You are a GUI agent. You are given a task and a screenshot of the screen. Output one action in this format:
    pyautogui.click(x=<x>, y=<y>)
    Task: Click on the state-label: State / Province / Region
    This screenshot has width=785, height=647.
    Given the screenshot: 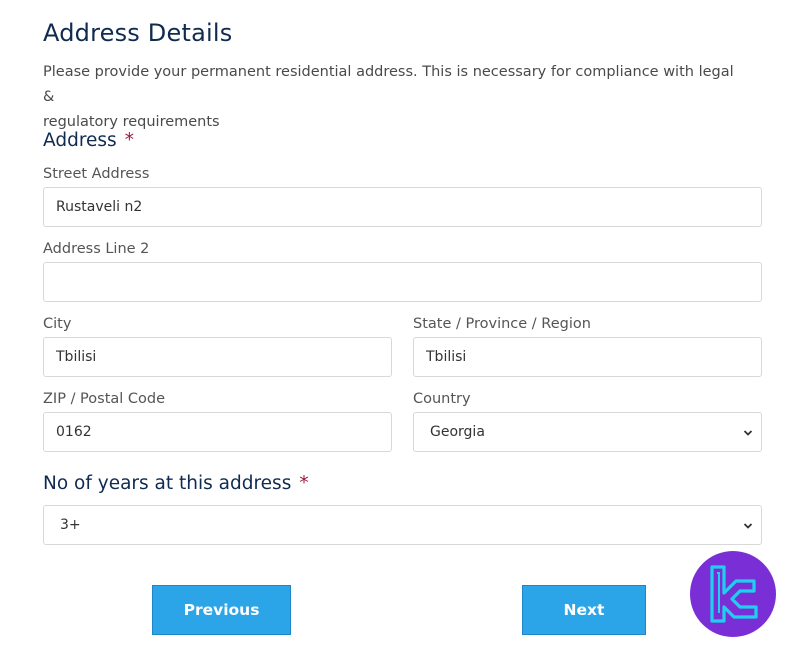 What is the action you would take?
    pyautogui.click(x=502, y=324)
    